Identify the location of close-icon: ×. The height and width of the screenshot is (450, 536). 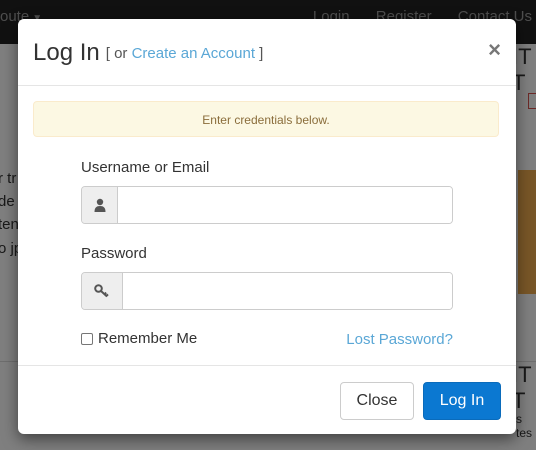
(494, 50).